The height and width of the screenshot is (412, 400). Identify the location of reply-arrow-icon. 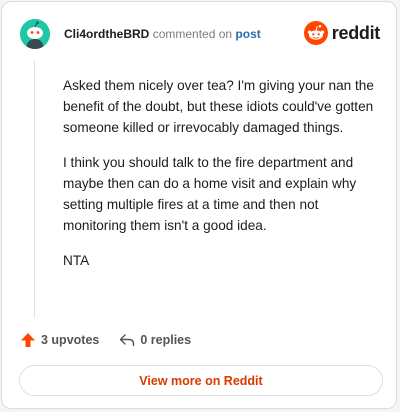
(127, 340).